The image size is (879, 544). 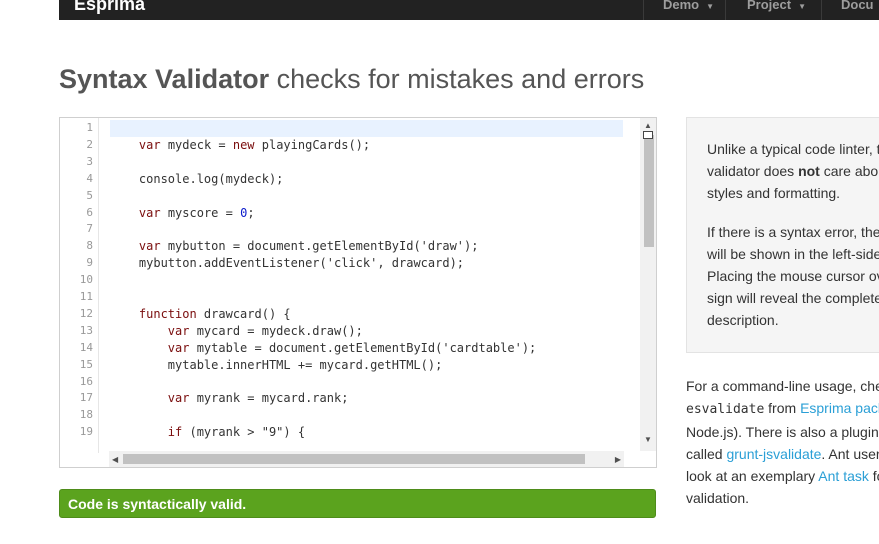 What do you see at coordinates (648, 135) in the screenshot?
I see `overview-ruler-marker-icon` at bounding box center [648, 135].